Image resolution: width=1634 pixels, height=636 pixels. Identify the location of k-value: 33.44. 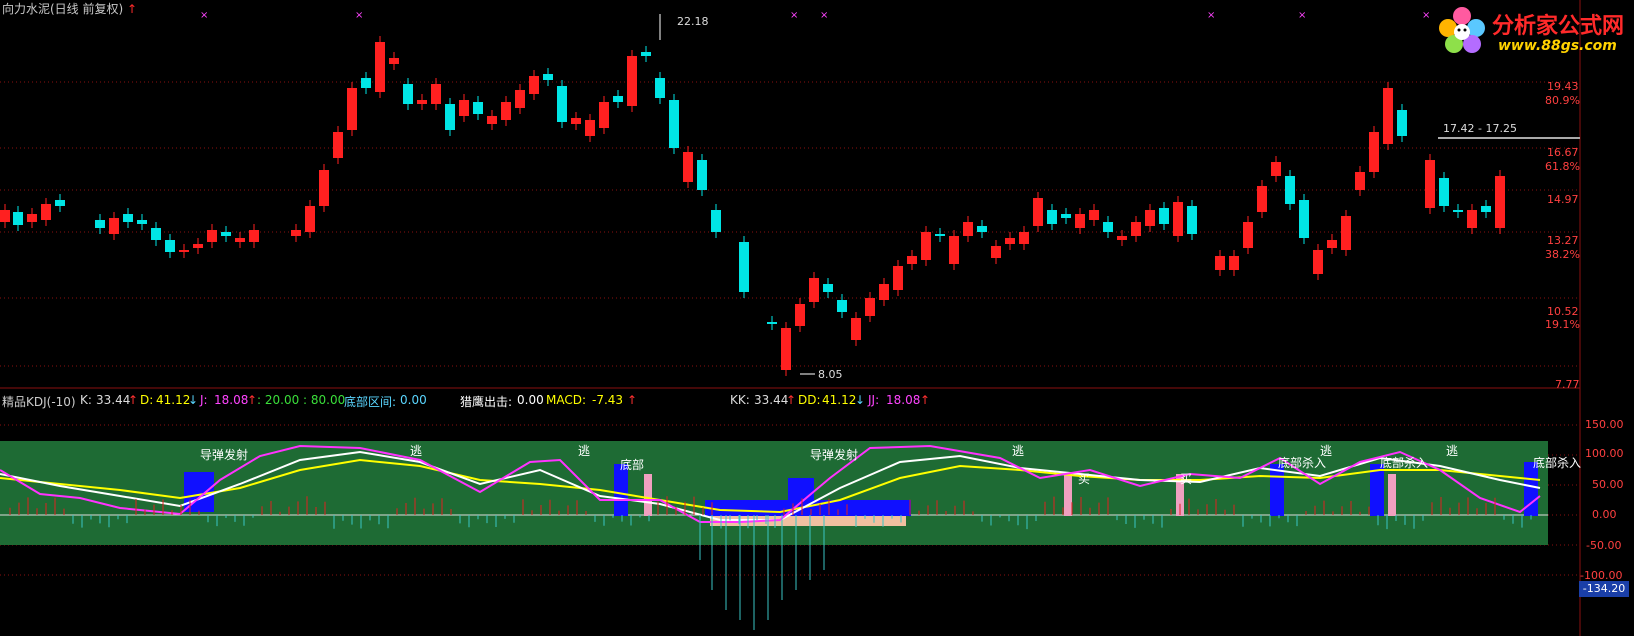
(113, 400).